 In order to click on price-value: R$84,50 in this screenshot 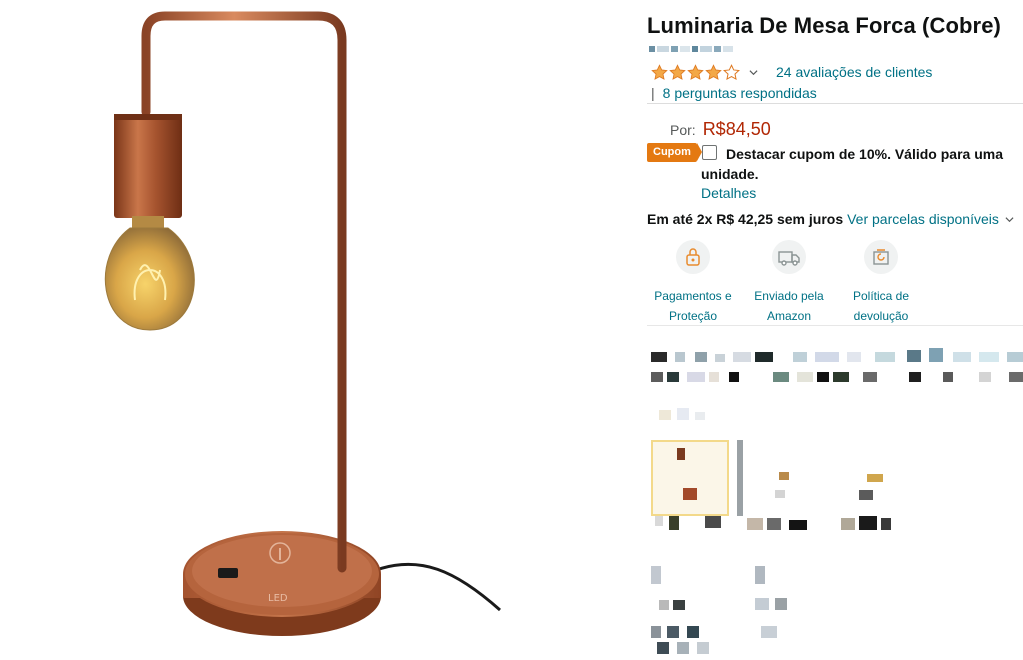, I will do `click(736, 129)`.